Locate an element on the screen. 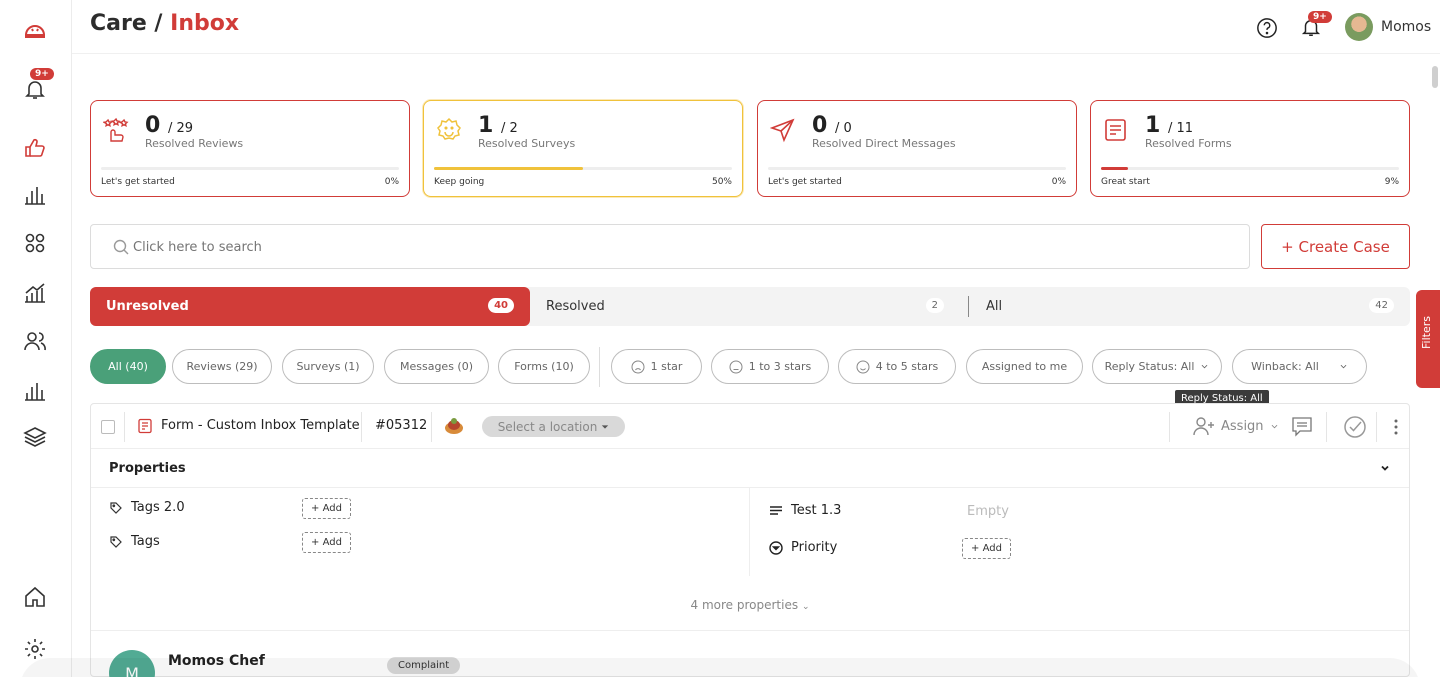 This screenshot has height=677, width=1440. username: Momos is located at coordinates (1406, 27).